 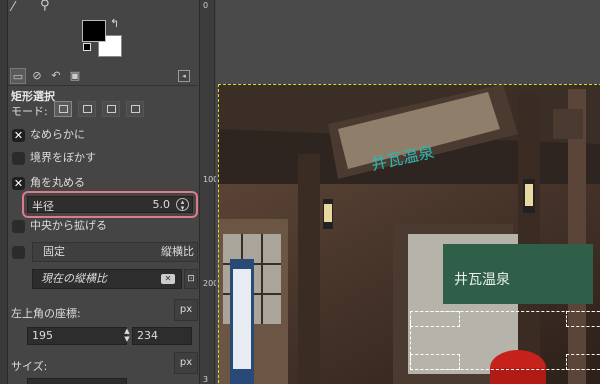 I want to click on fixed-mode-dropdown: 固定 縦横比, so click(x=115, y=252).